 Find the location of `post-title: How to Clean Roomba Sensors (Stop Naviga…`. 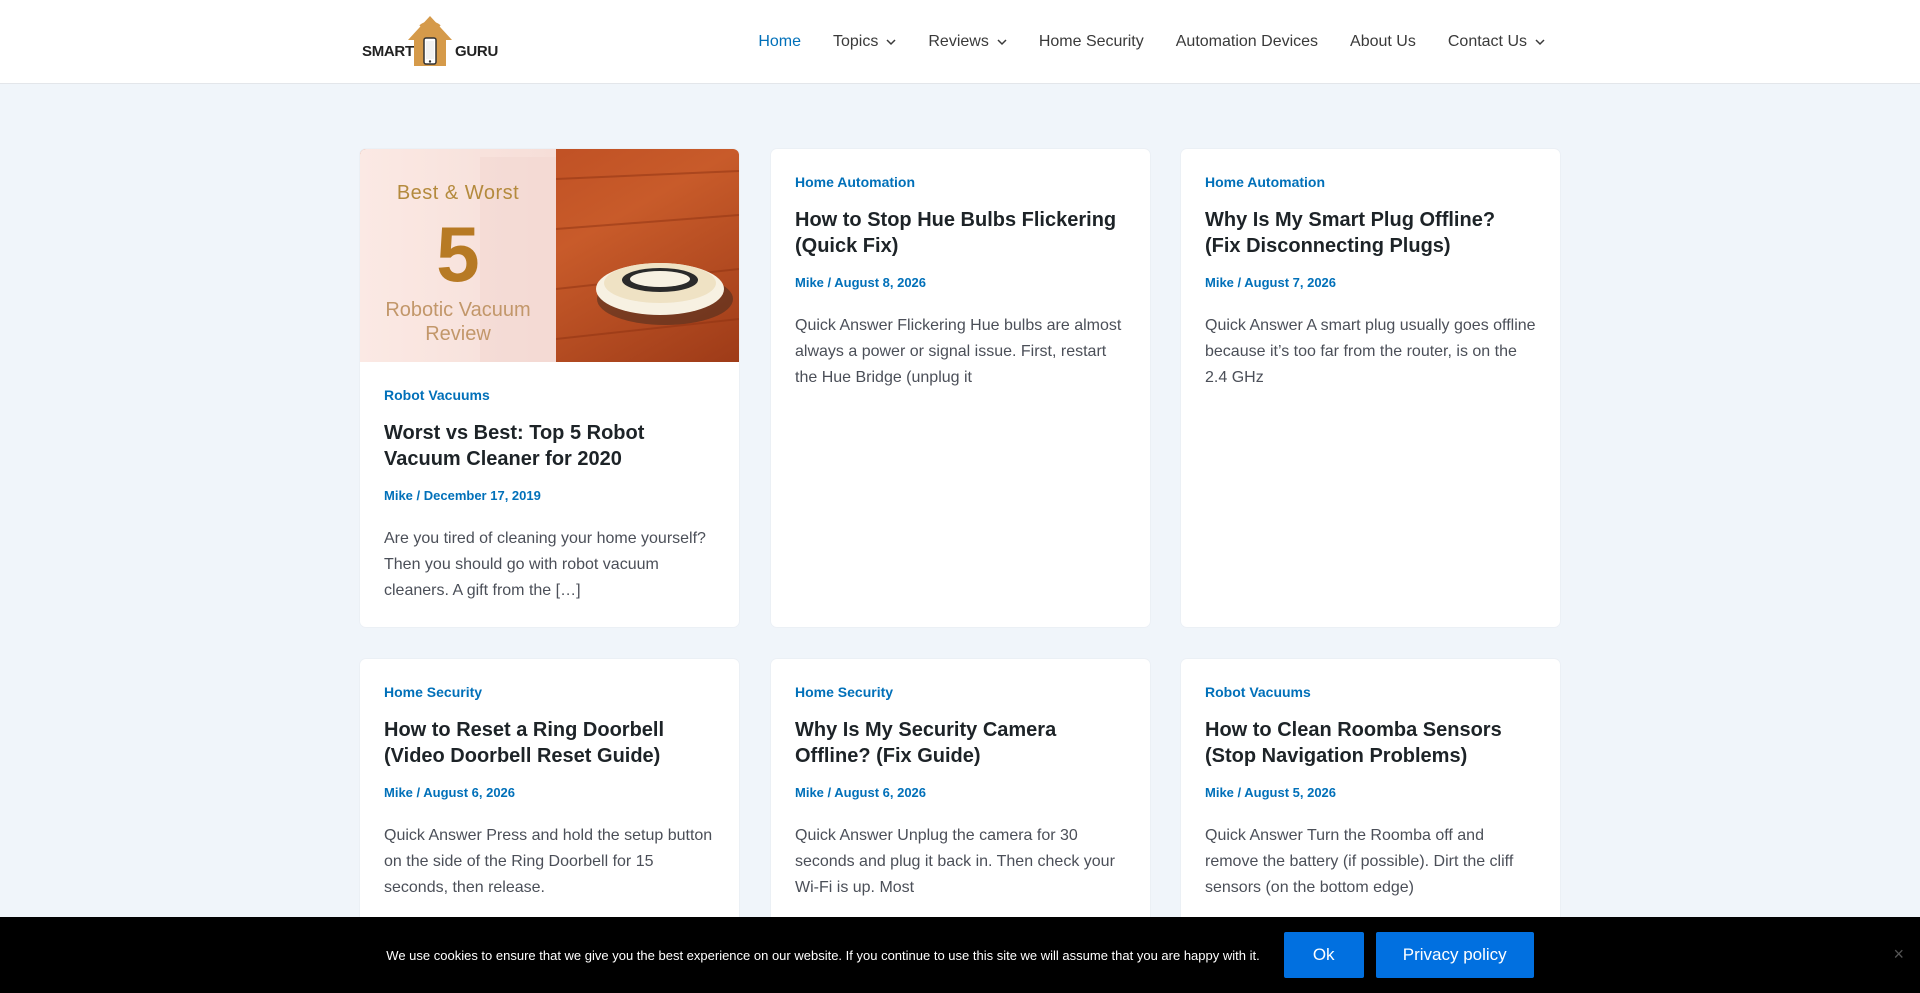

post-title: How to Clean Roomba Sensors (Stop Naviga… is located at coordinates (1370, 743).